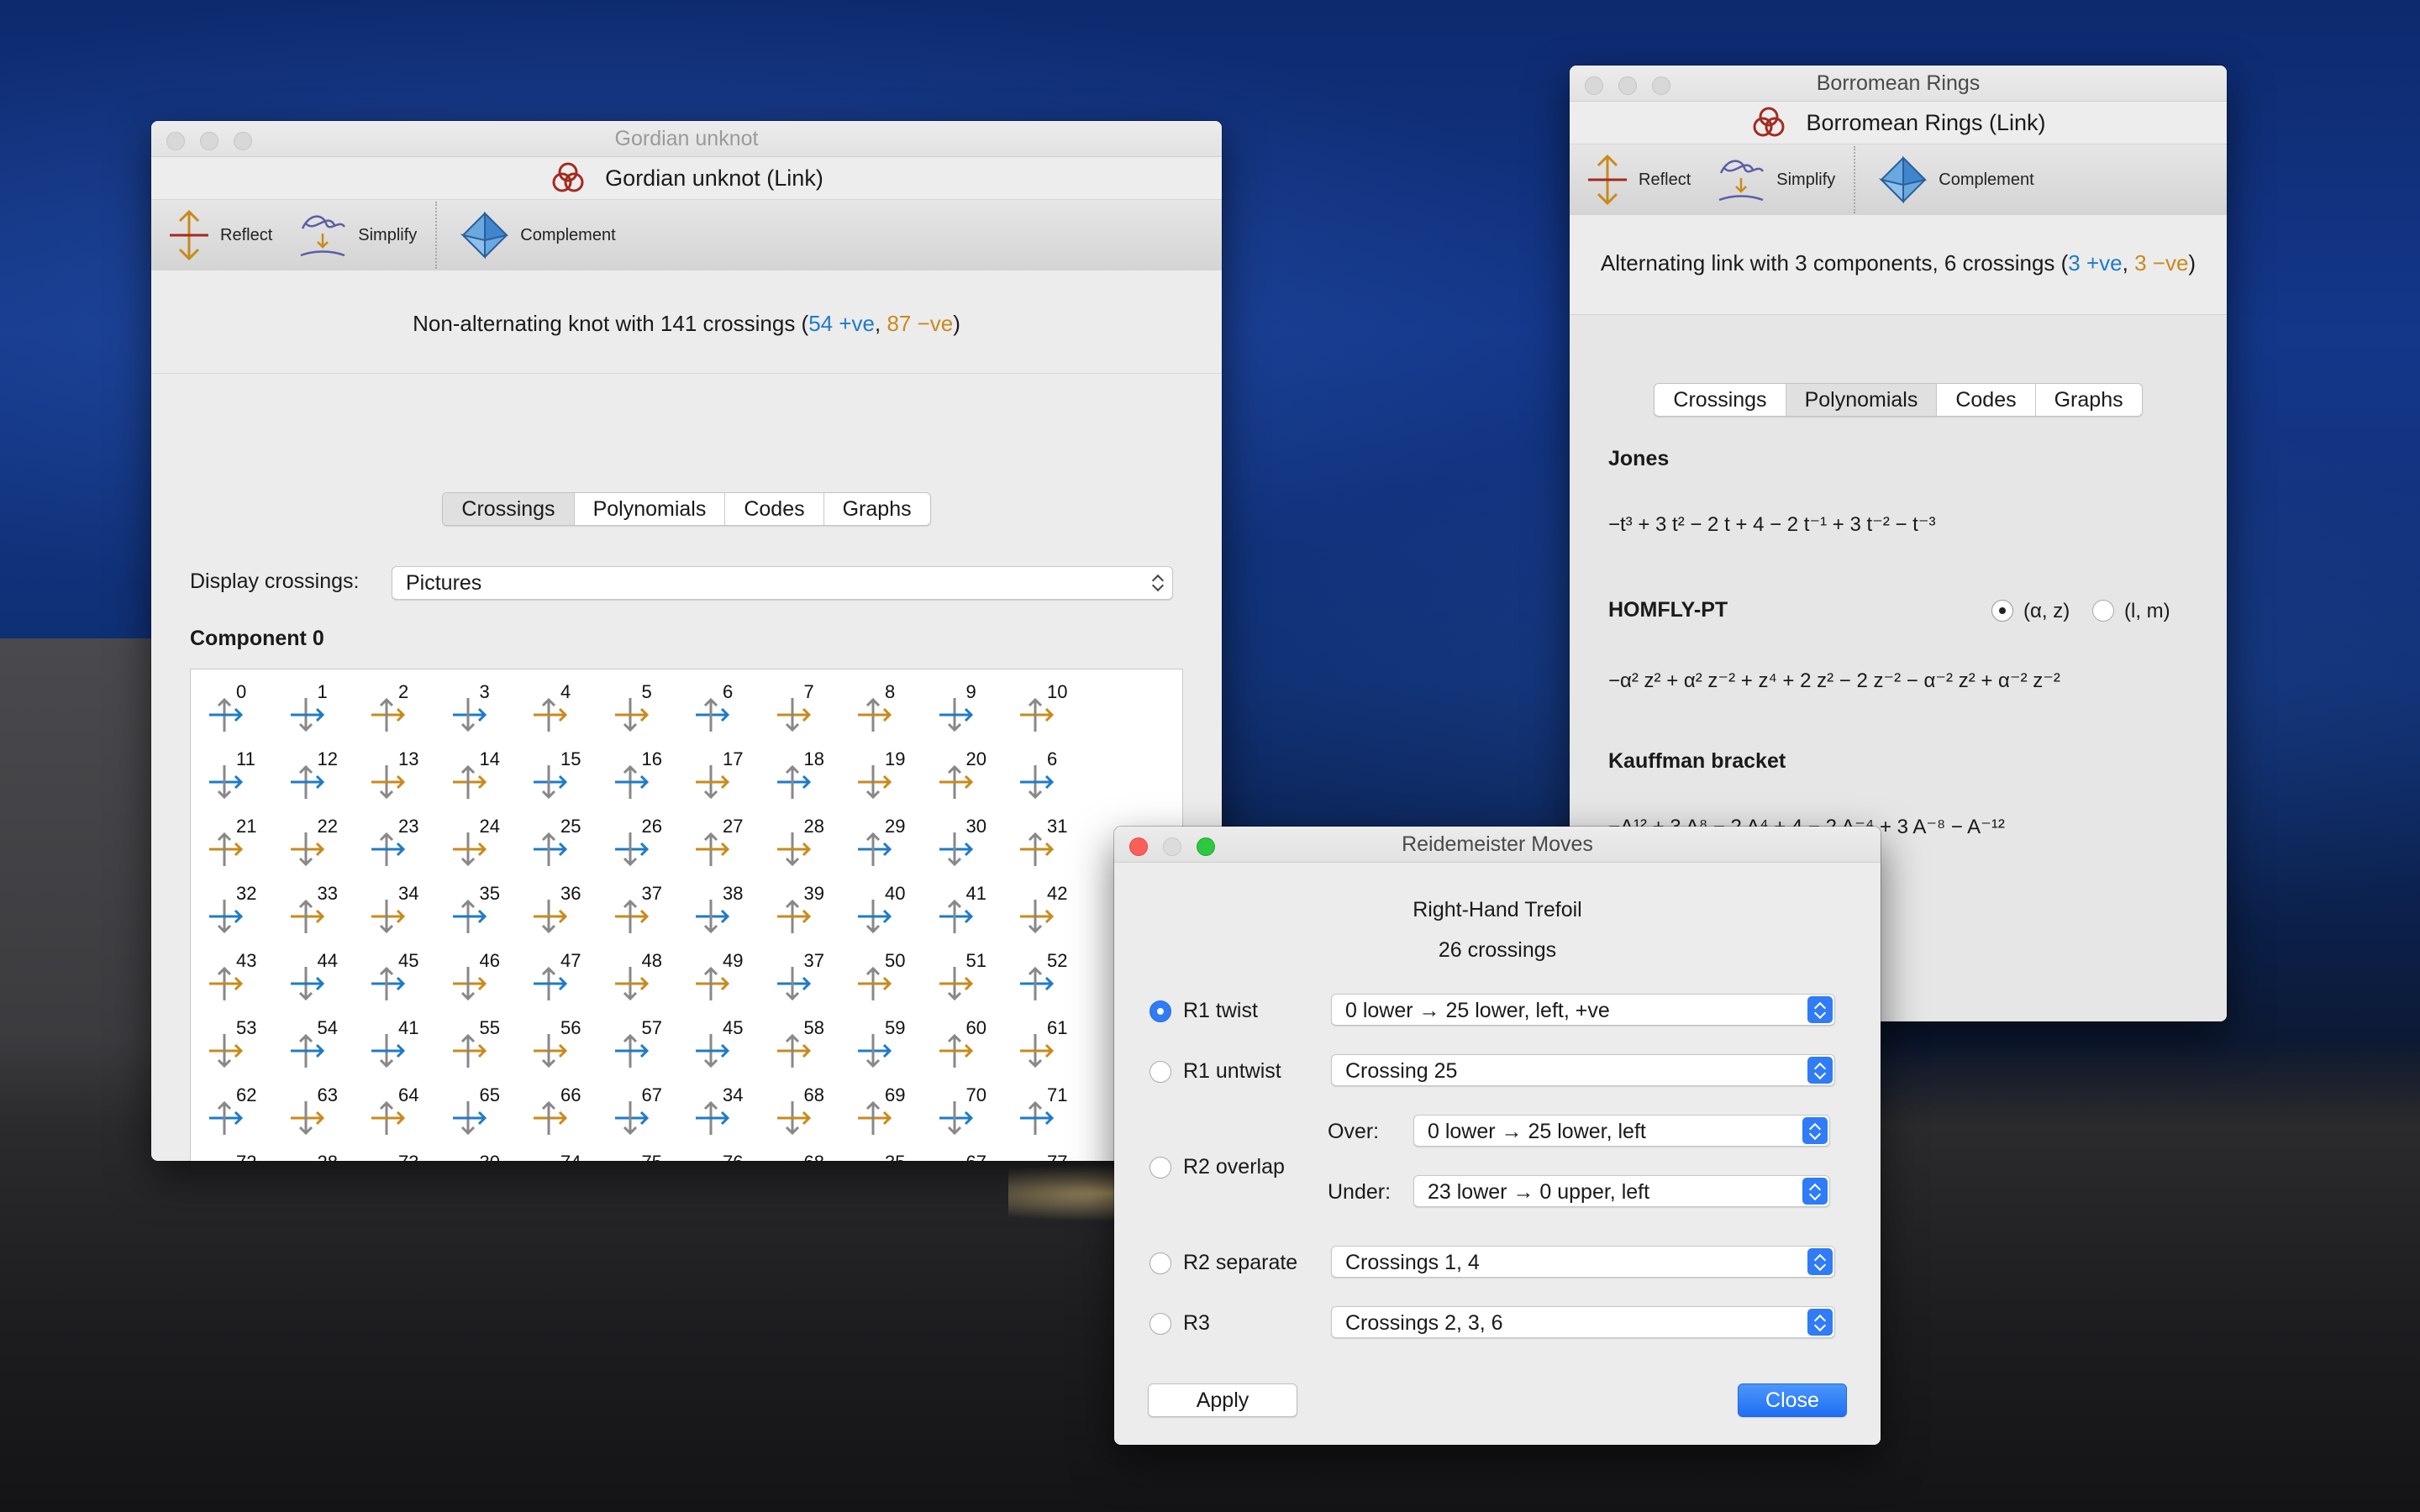 Image resolution: width=2420 pixels, height=1512 pixels. I want to click on crossing-cell: 32, so click(240, 916).